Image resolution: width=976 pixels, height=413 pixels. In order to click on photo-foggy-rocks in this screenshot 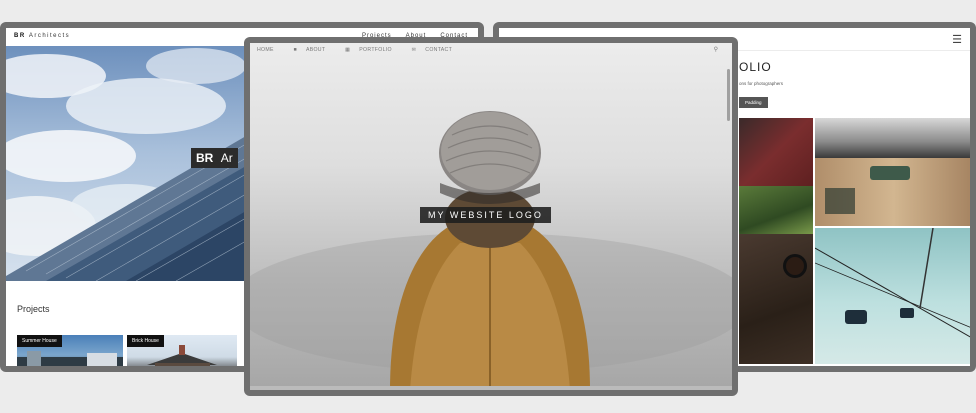, I will do `click(892, 138)`.